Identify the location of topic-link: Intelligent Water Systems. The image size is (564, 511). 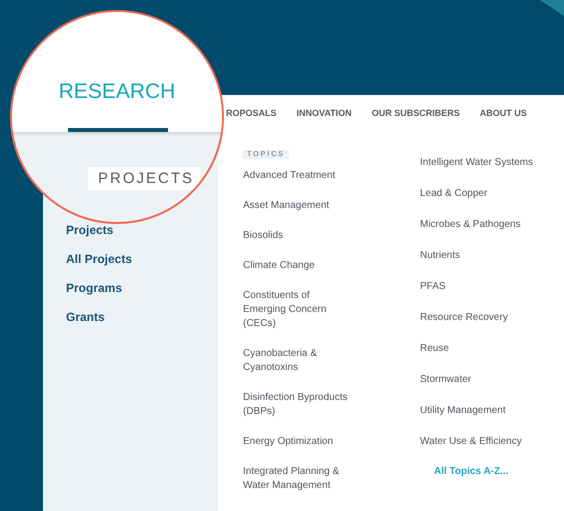
(480, 163).